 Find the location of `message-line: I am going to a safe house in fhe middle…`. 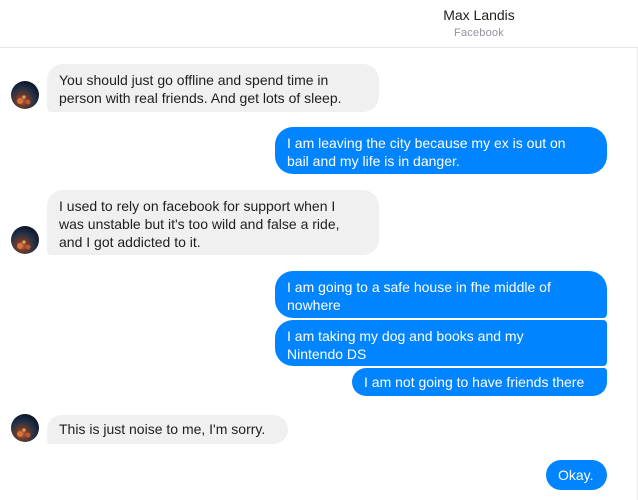

message-line: I am going to a safe house in fhe middle… is located at coordinates (419, 287).